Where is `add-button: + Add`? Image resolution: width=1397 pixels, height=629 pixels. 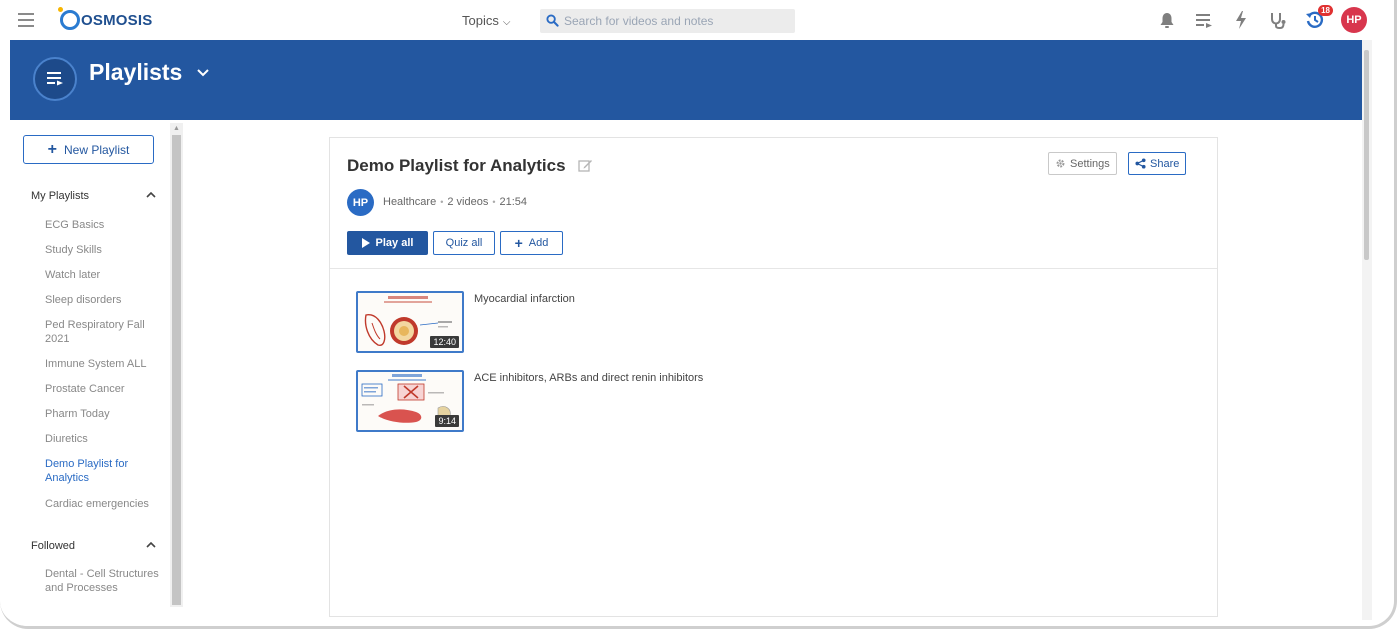
add-button: + Add is located at coordinates (531, 243).